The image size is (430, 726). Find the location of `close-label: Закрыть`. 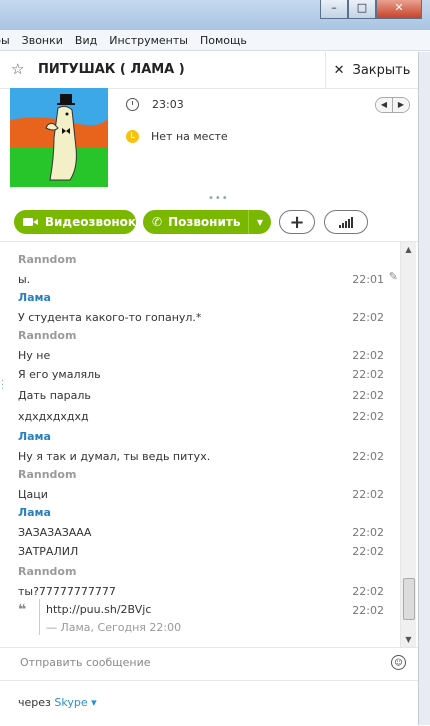

close-label: Закрыть is located at coordinates (381, 70).